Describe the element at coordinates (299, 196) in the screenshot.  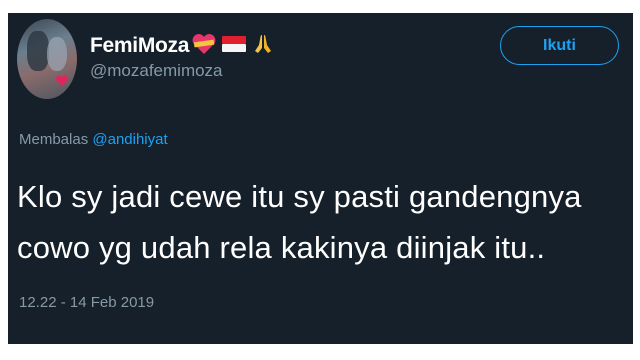
I see `tweet-text-line: Klo sy jadi cewe itu sy pasti gandengnya` at that location.